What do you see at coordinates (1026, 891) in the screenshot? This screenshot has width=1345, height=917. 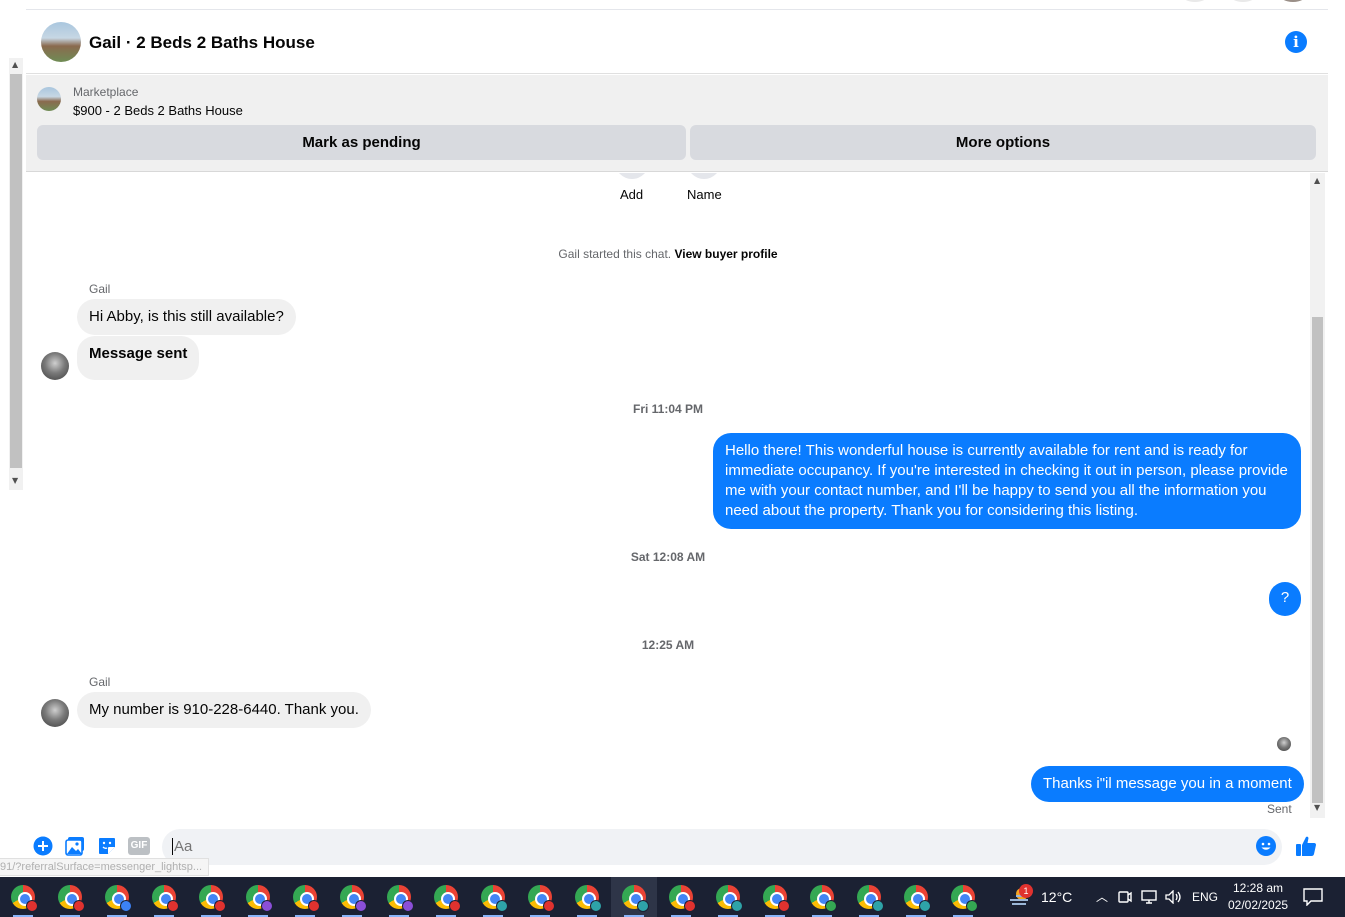 I see `weather-badge: 1` at bounding box center [1026, 891].